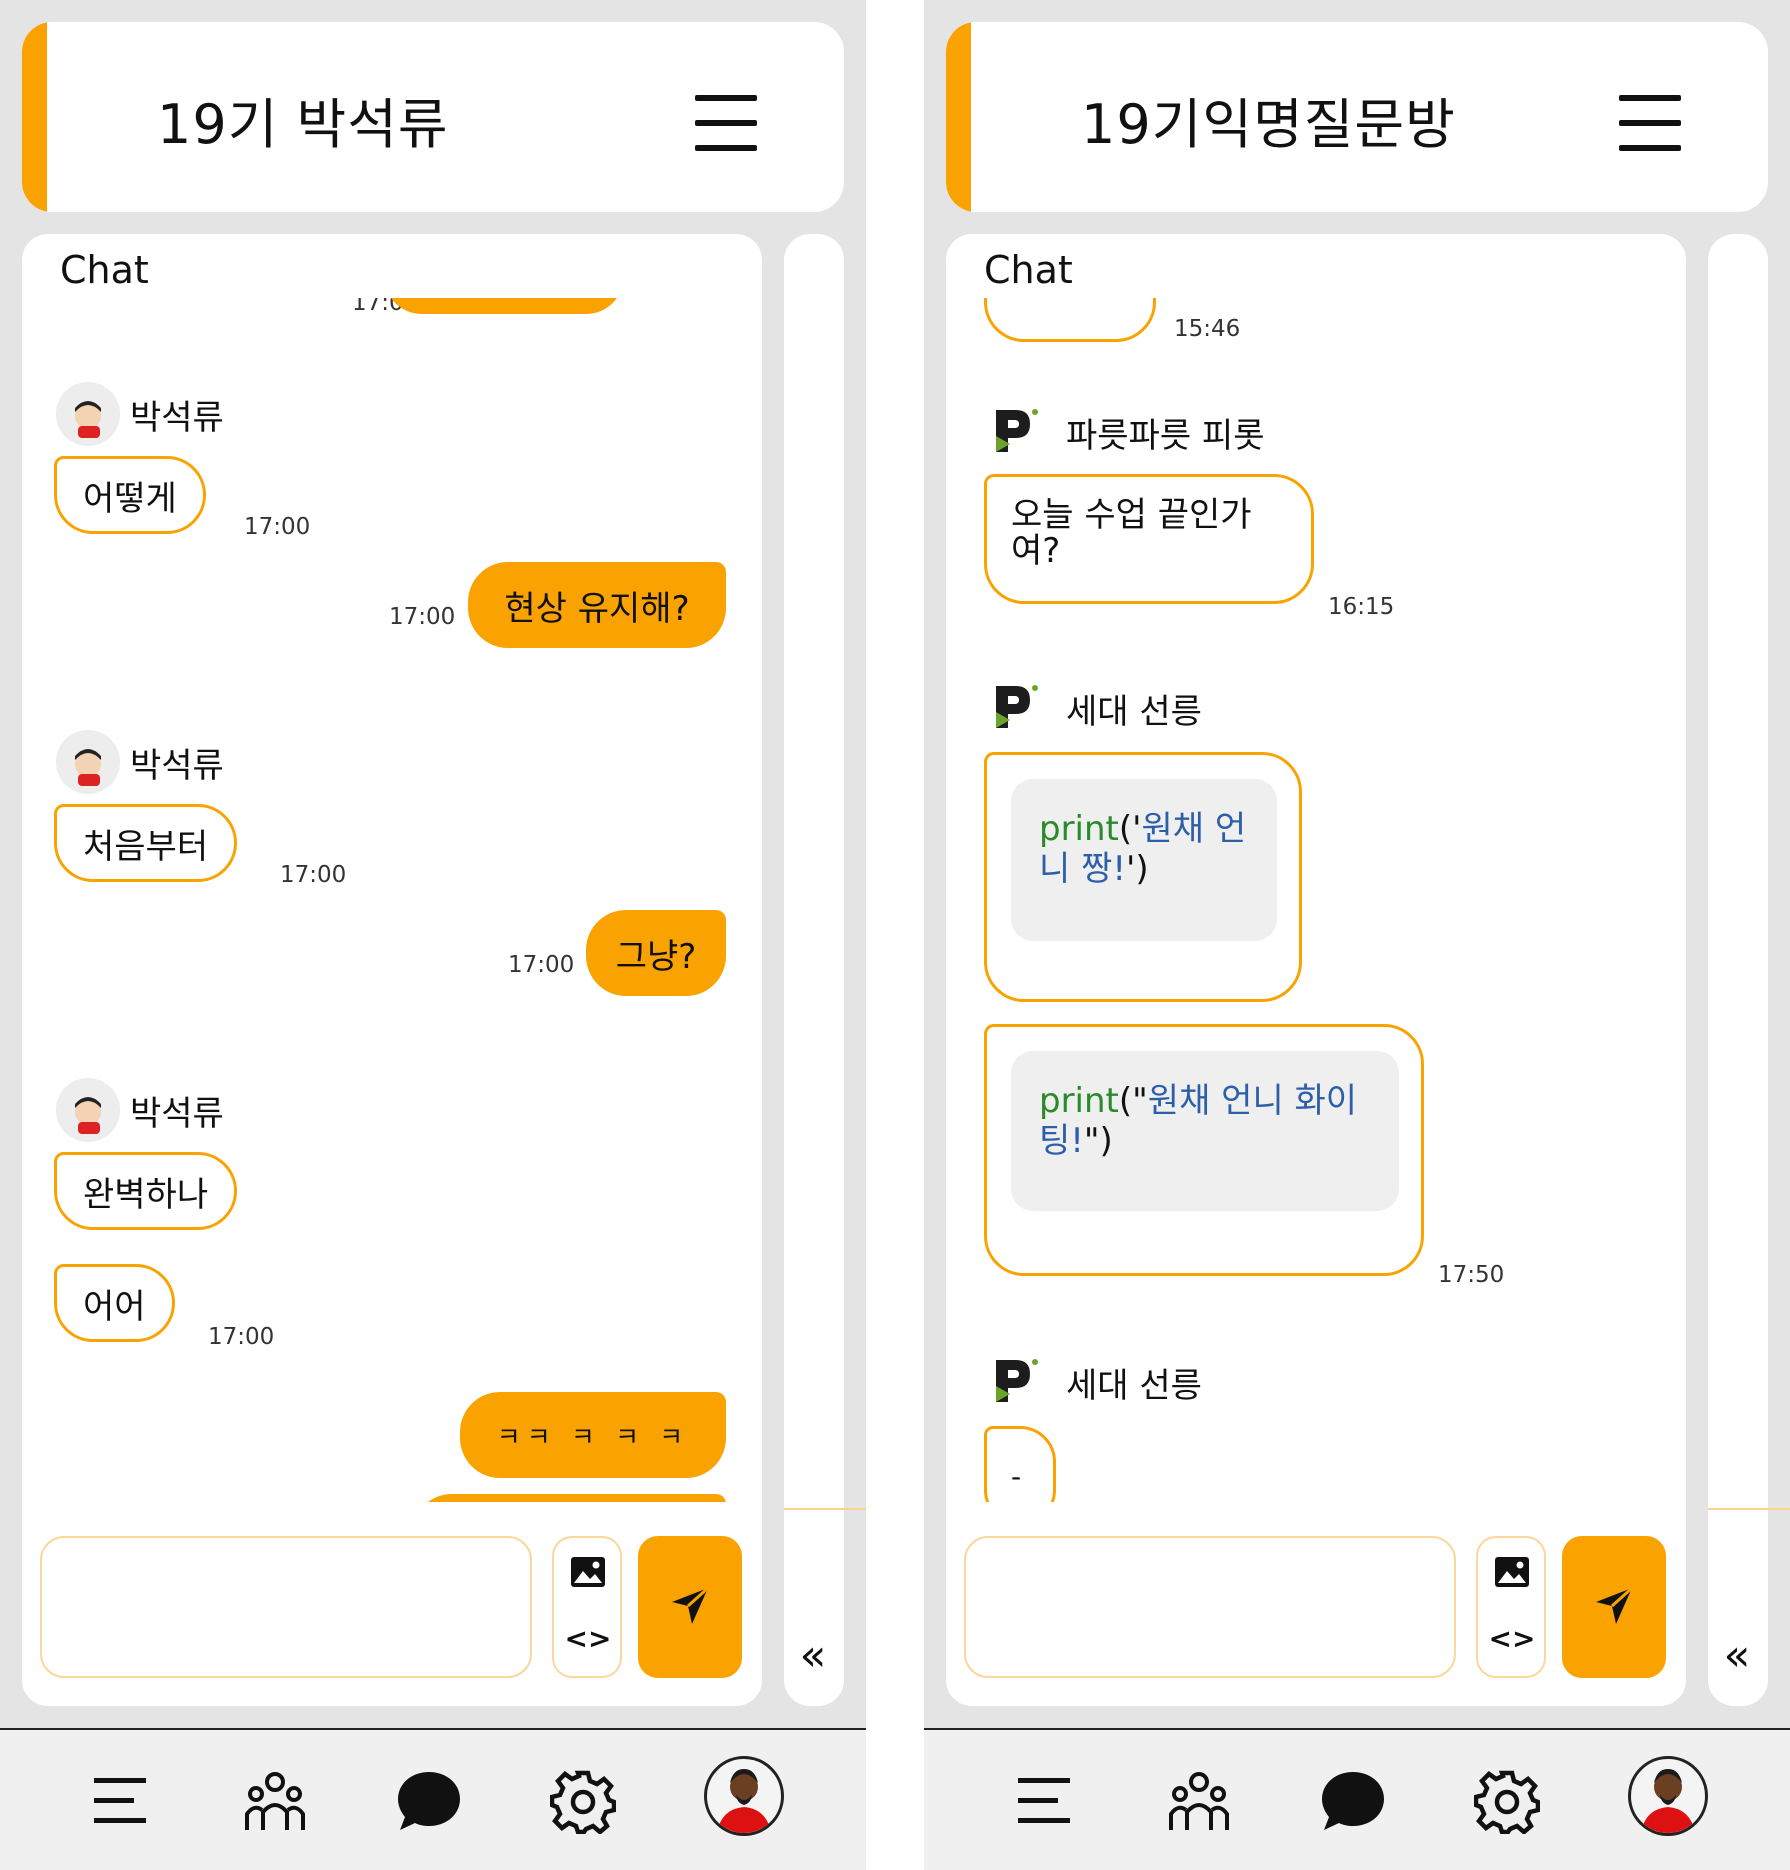 The width and height of the screenshot is (1790, 1870). I want to click on message-time: 17:50, so click(1471, 1275).